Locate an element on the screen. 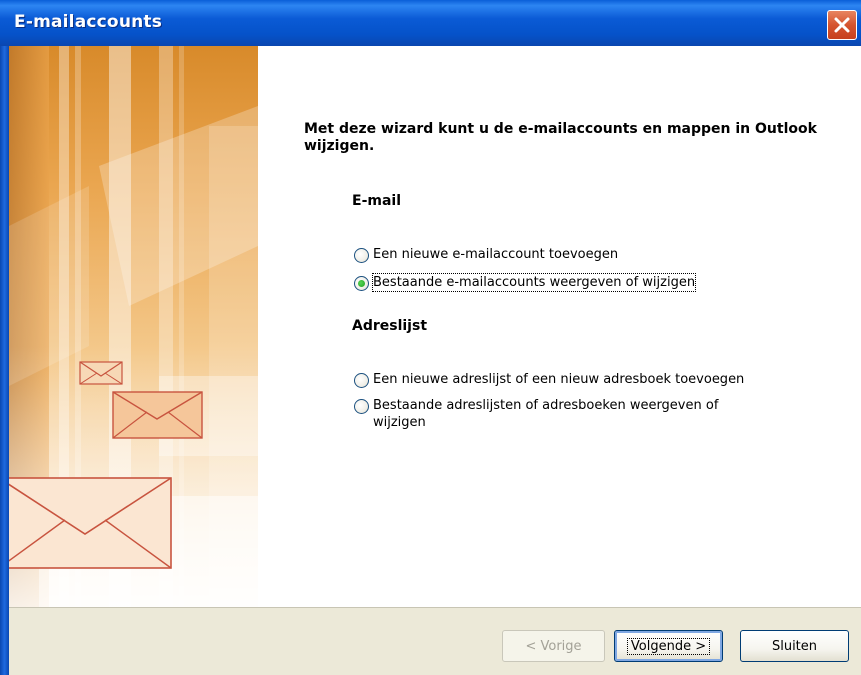 The image size is (861, 675). back-button-label: < Vorige is located at coordinates (553, 646).